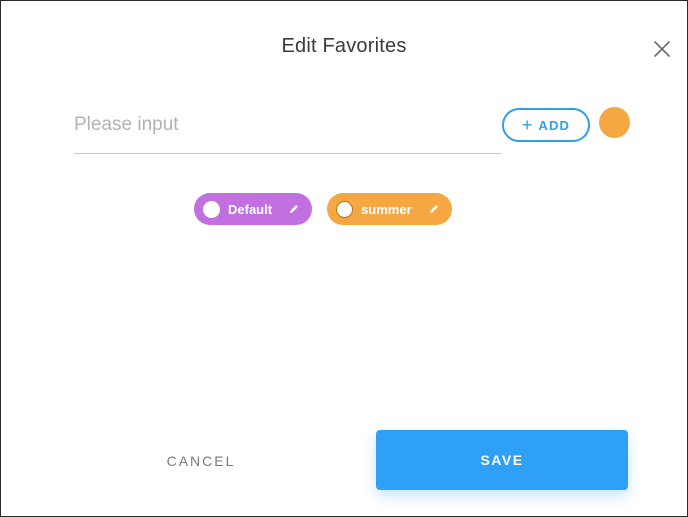 This screenshot has height=517, width=688. I want to click on favorite-name-input, so click(287, 125).